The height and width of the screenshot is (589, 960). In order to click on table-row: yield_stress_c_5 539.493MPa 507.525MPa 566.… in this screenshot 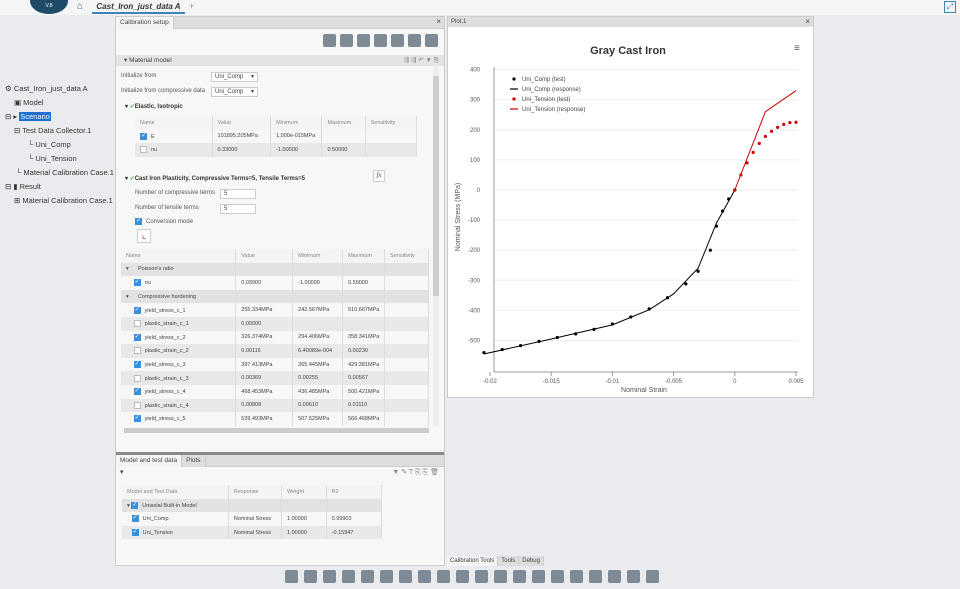, I will do `click(275, 419)`.